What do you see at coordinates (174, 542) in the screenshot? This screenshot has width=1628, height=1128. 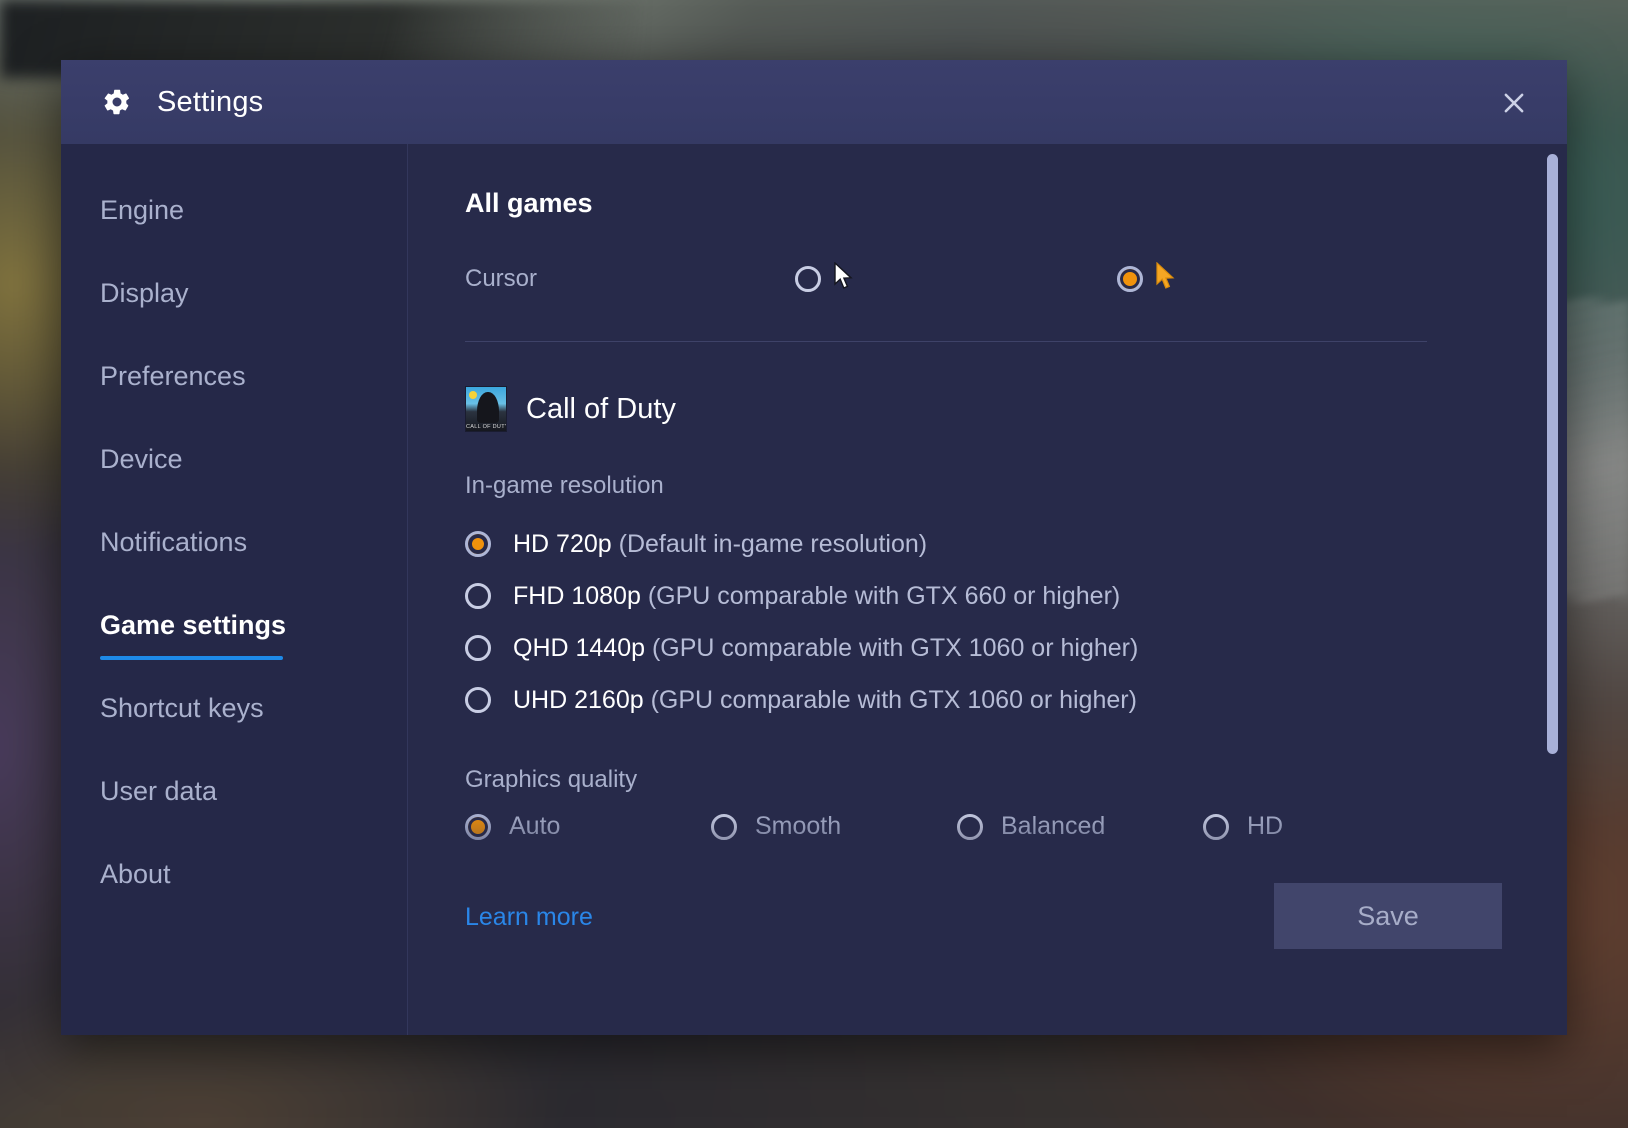 I see `sidebar-item-label: Notifications` at bounding box center [174, 542].